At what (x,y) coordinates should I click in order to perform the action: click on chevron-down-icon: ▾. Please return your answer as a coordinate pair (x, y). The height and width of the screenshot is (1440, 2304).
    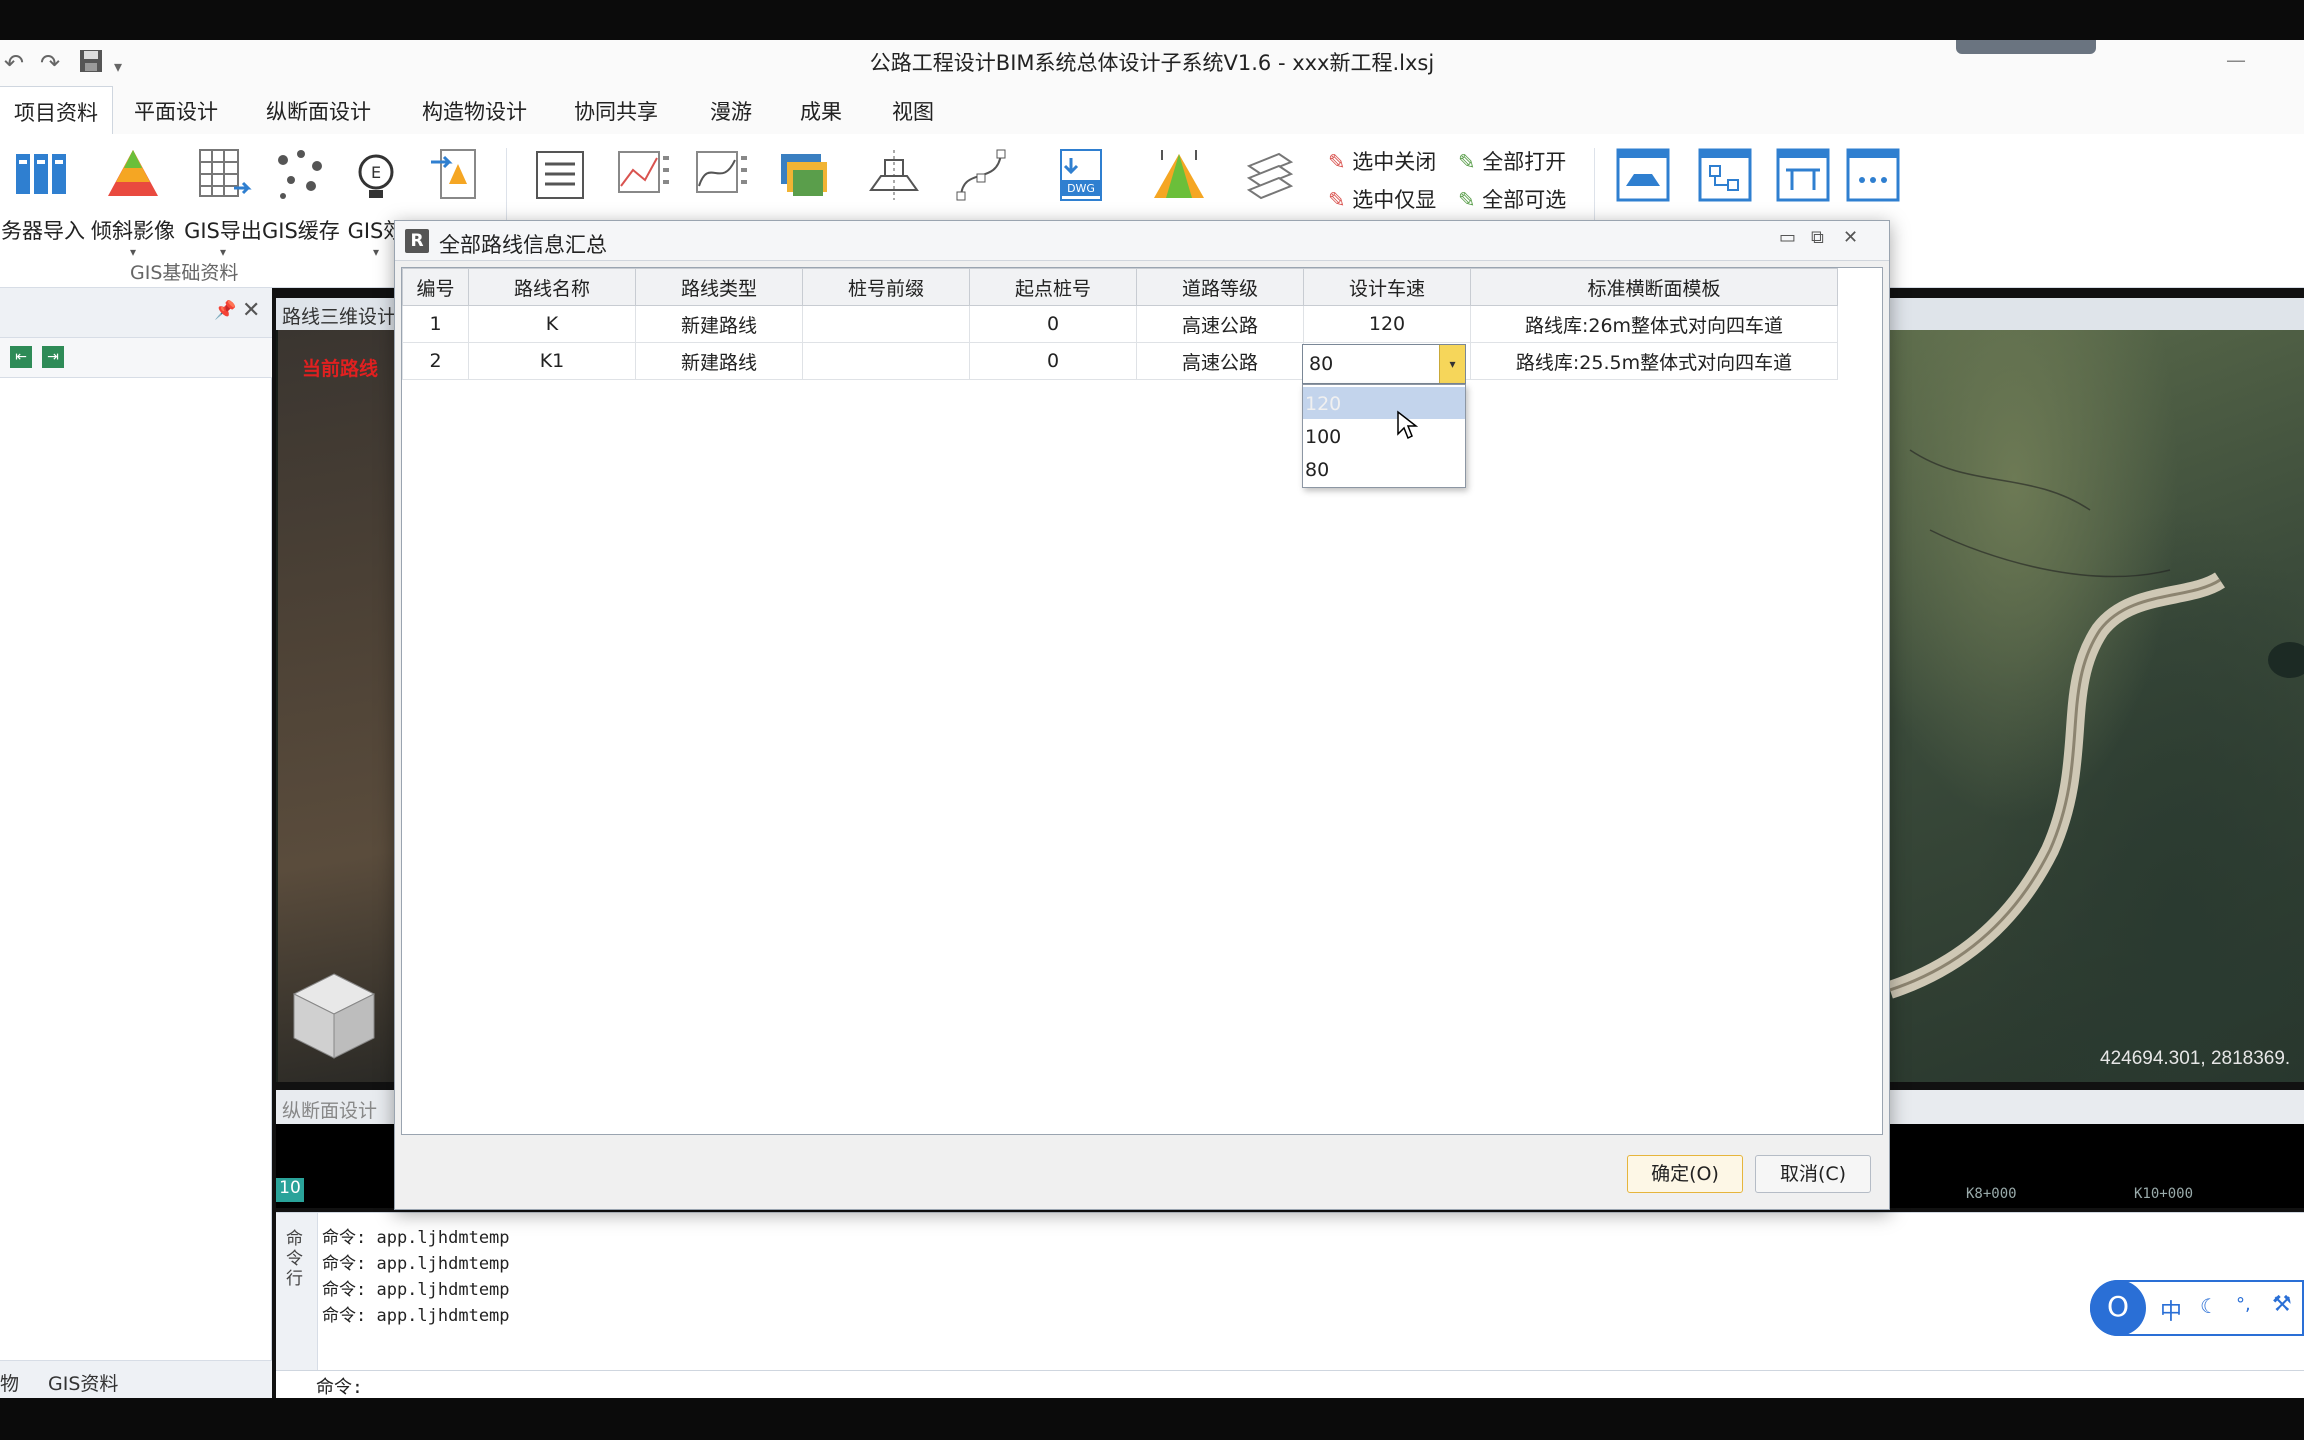
    Looking at the image, I should click on (1452, 364).